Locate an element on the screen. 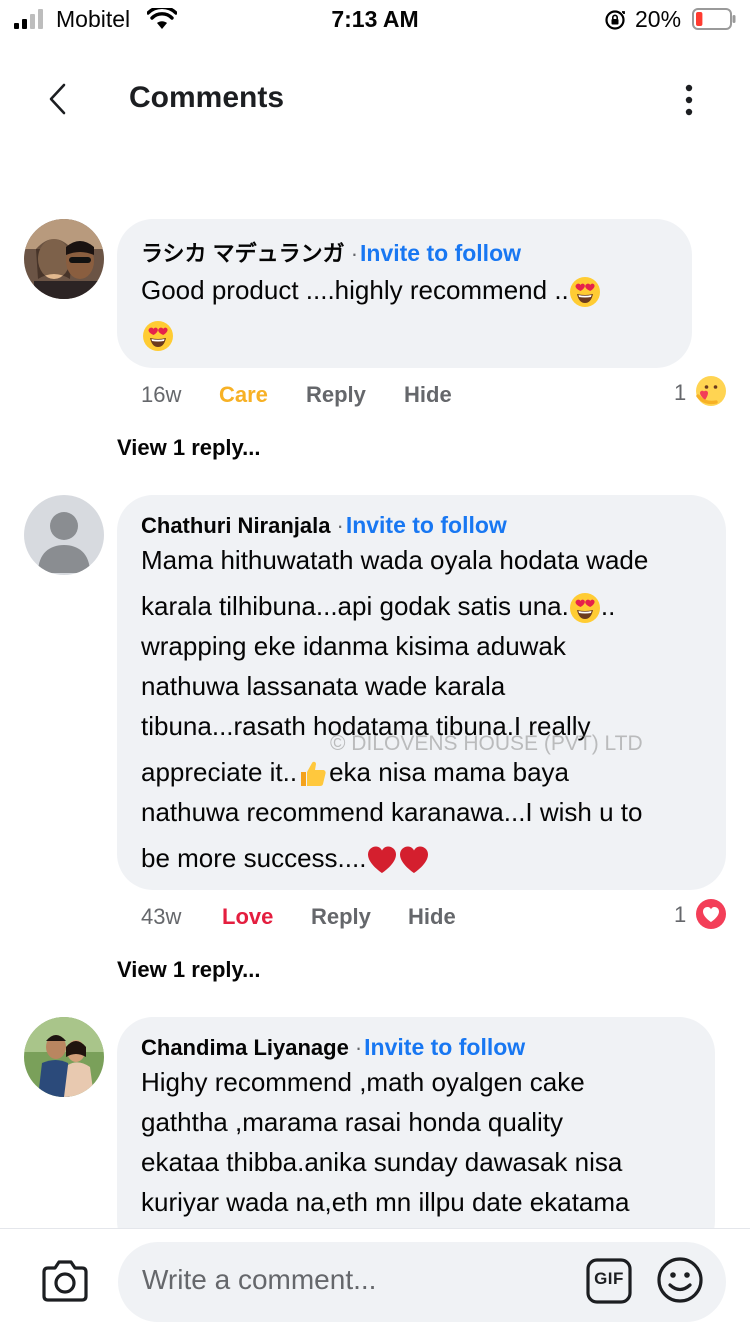  comment-text-line: ekataa thibba.anika sunday dawasak nisa is located at coordinates (382, 1162).